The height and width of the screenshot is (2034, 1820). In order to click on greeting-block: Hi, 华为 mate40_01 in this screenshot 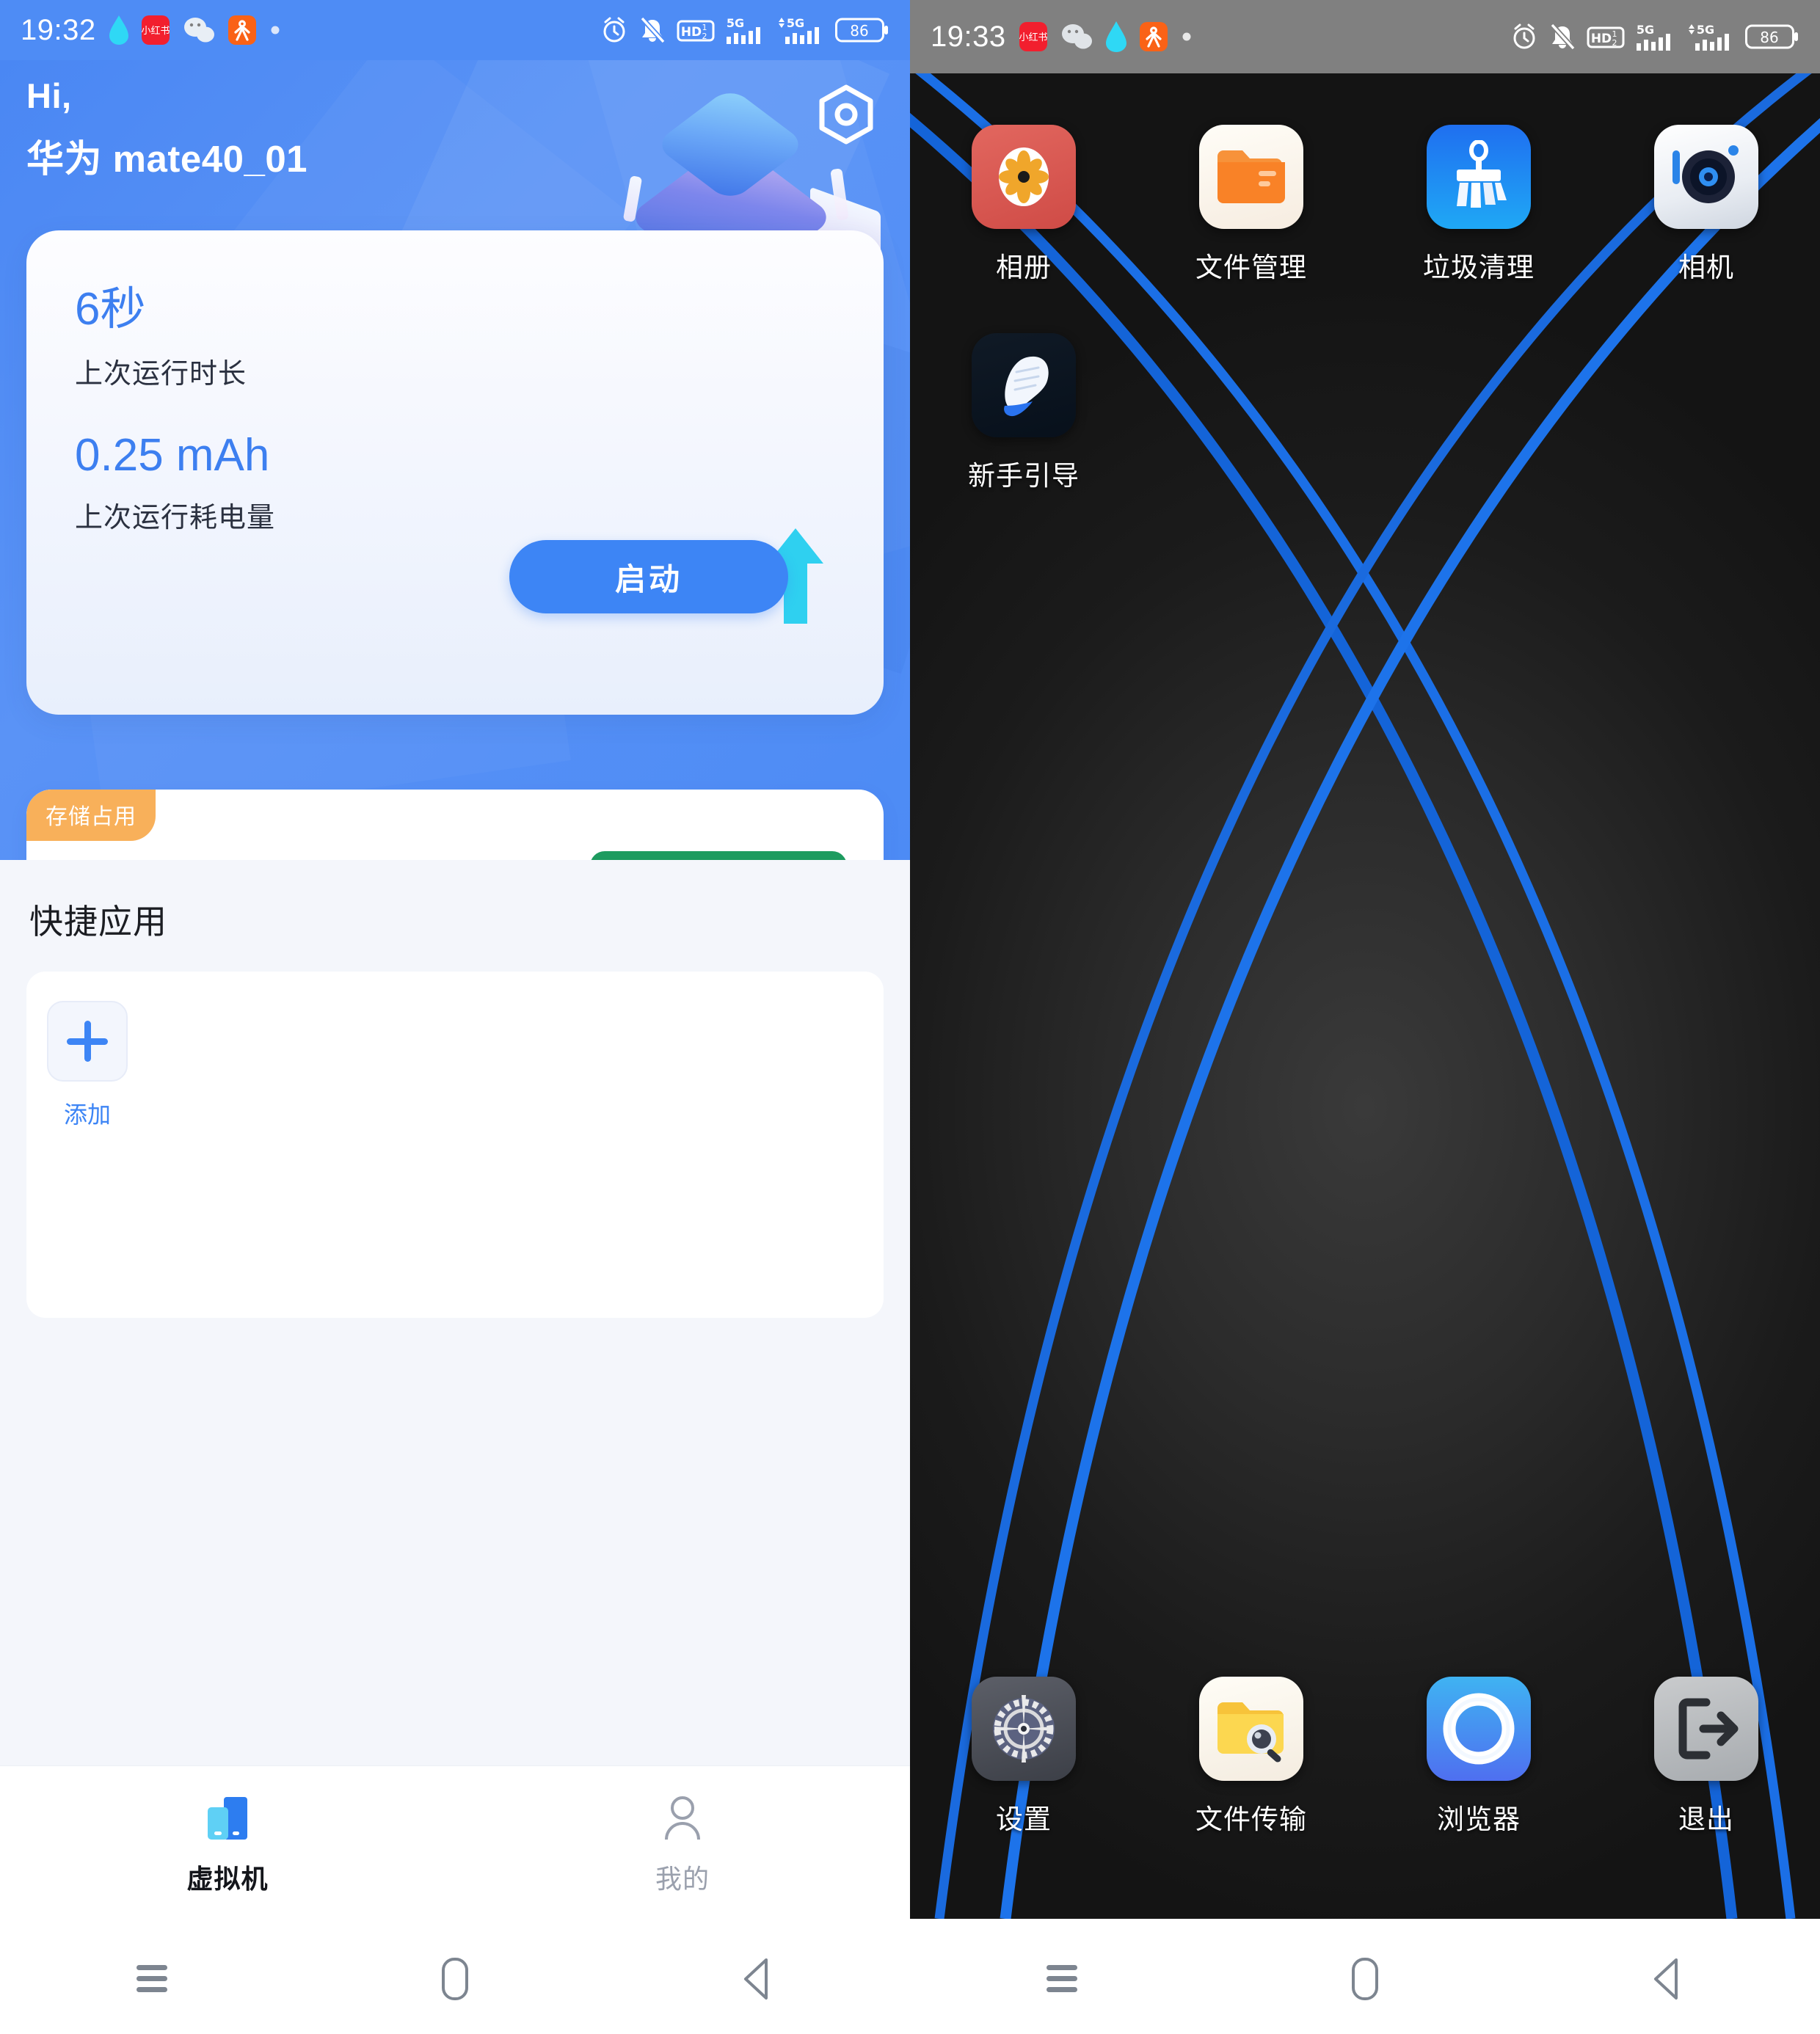, I will do `click(166, 129)`.